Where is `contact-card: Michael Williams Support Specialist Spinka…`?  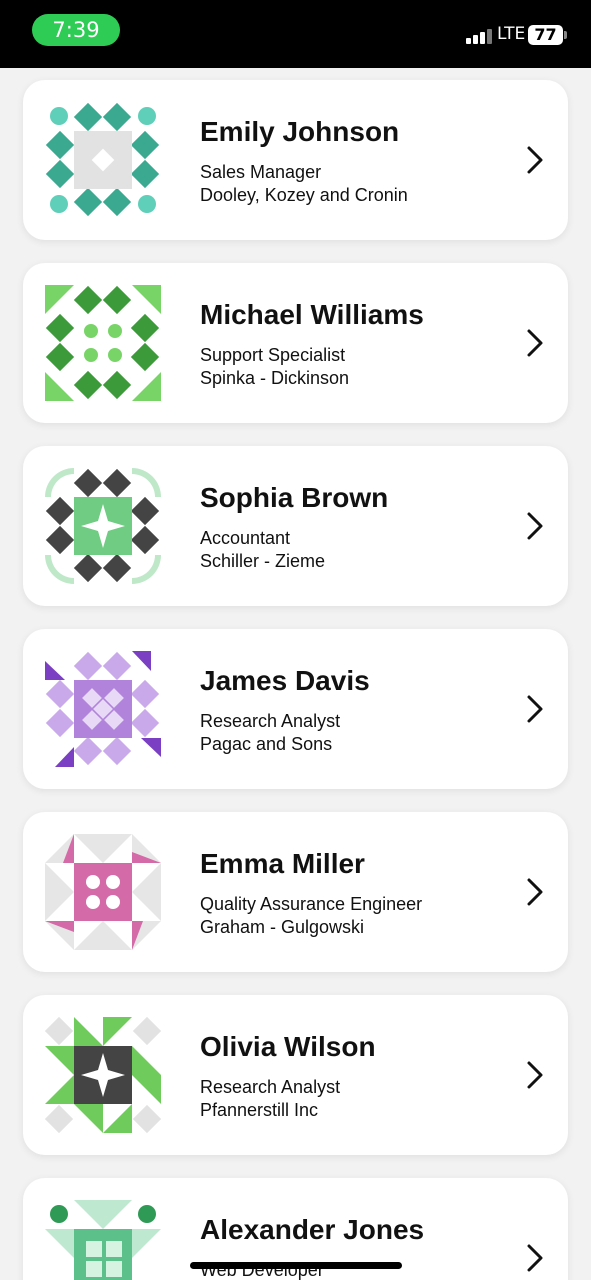
contact-card: Michael Williams Support Specialist Spinka… is located at coordinates (295, 343).